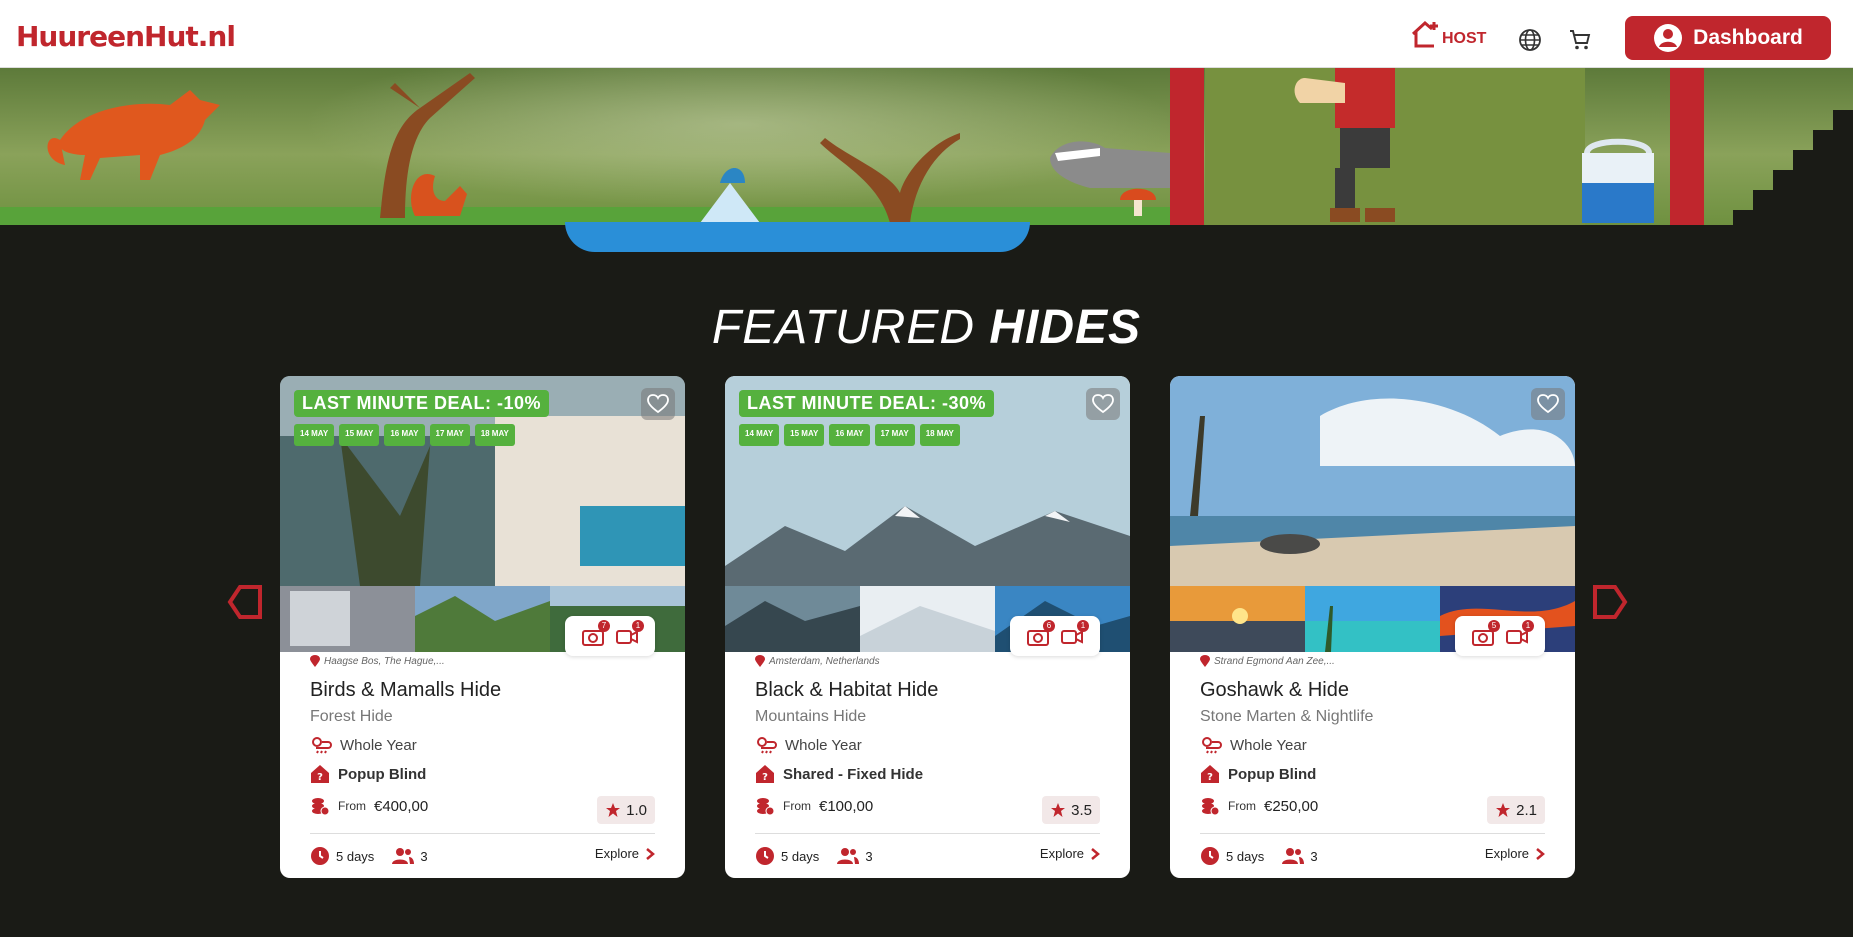  I want to click on host-link: HOST, so click(1448, 34).